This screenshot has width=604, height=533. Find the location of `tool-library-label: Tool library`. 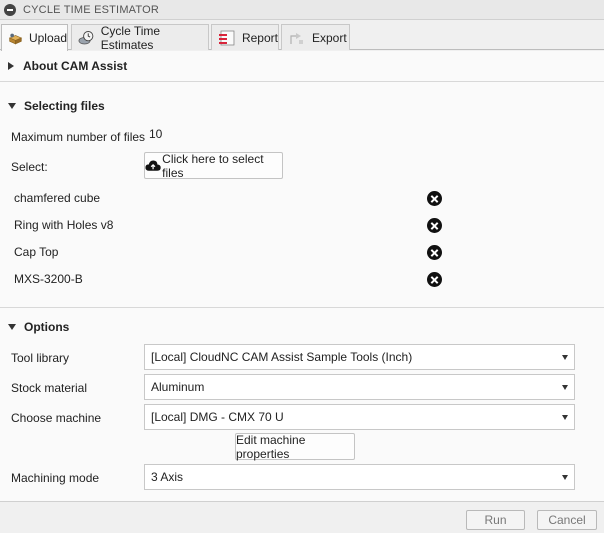

tool-library-label: Tool library is located at coordinates (40, 358).